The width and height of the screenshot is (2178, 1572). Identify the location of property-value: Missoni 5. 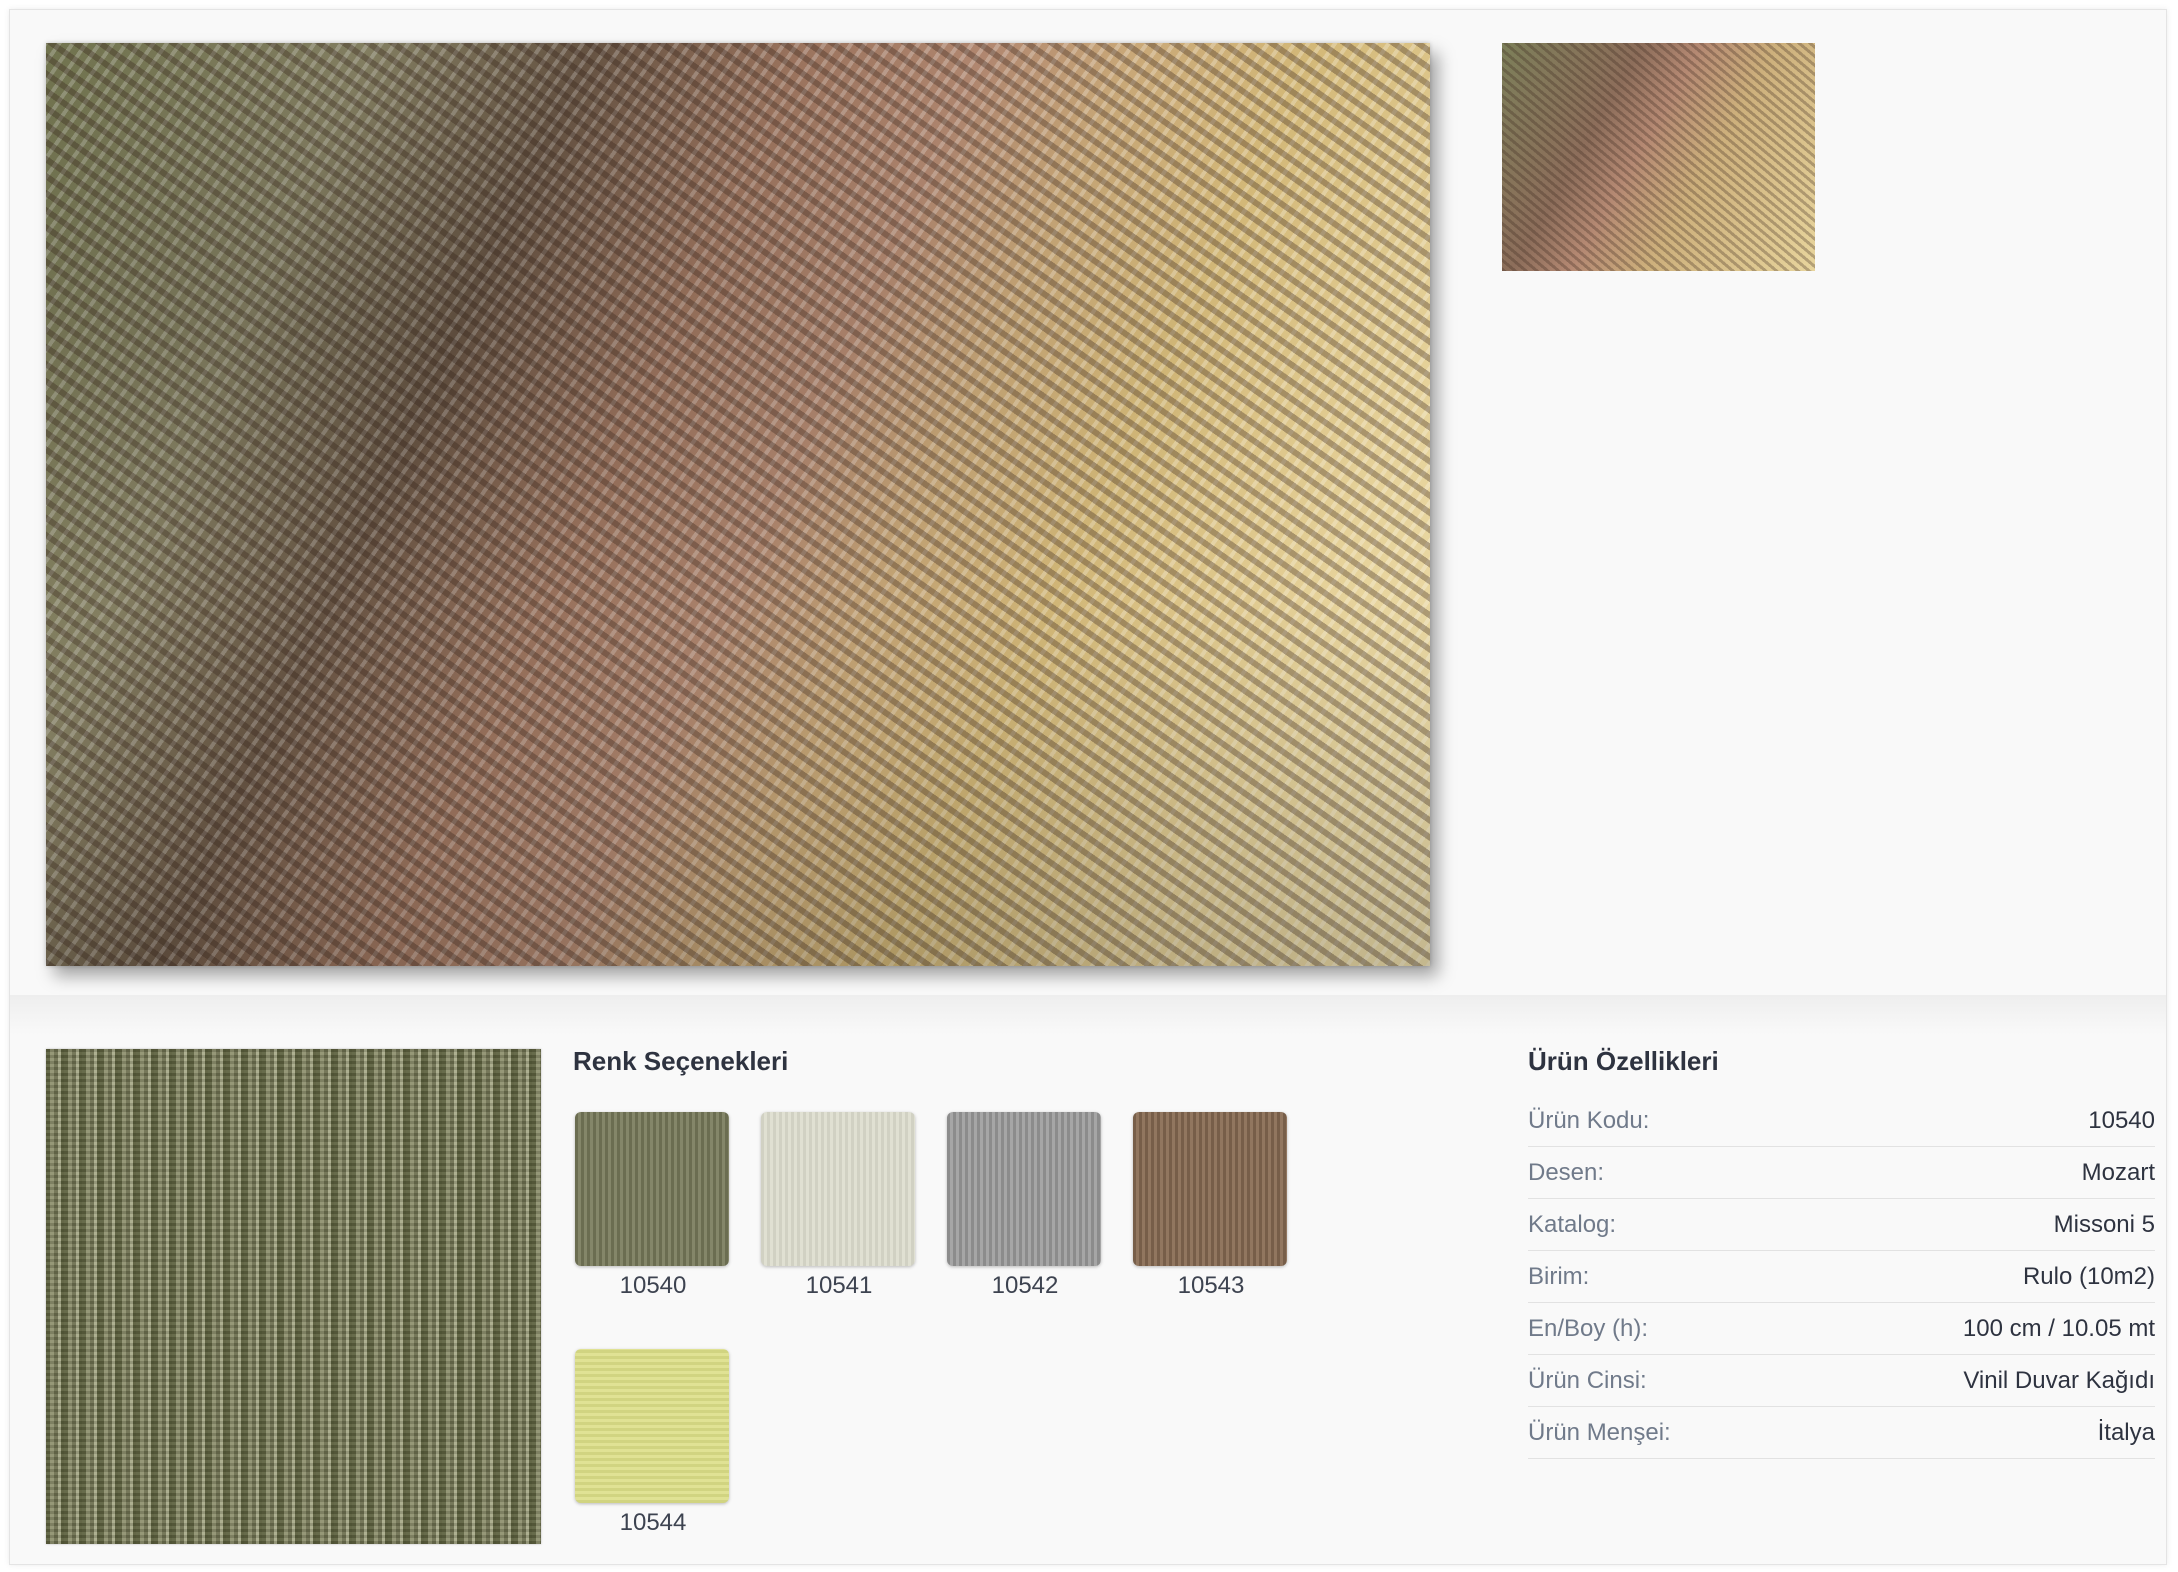
(2104, 1224).